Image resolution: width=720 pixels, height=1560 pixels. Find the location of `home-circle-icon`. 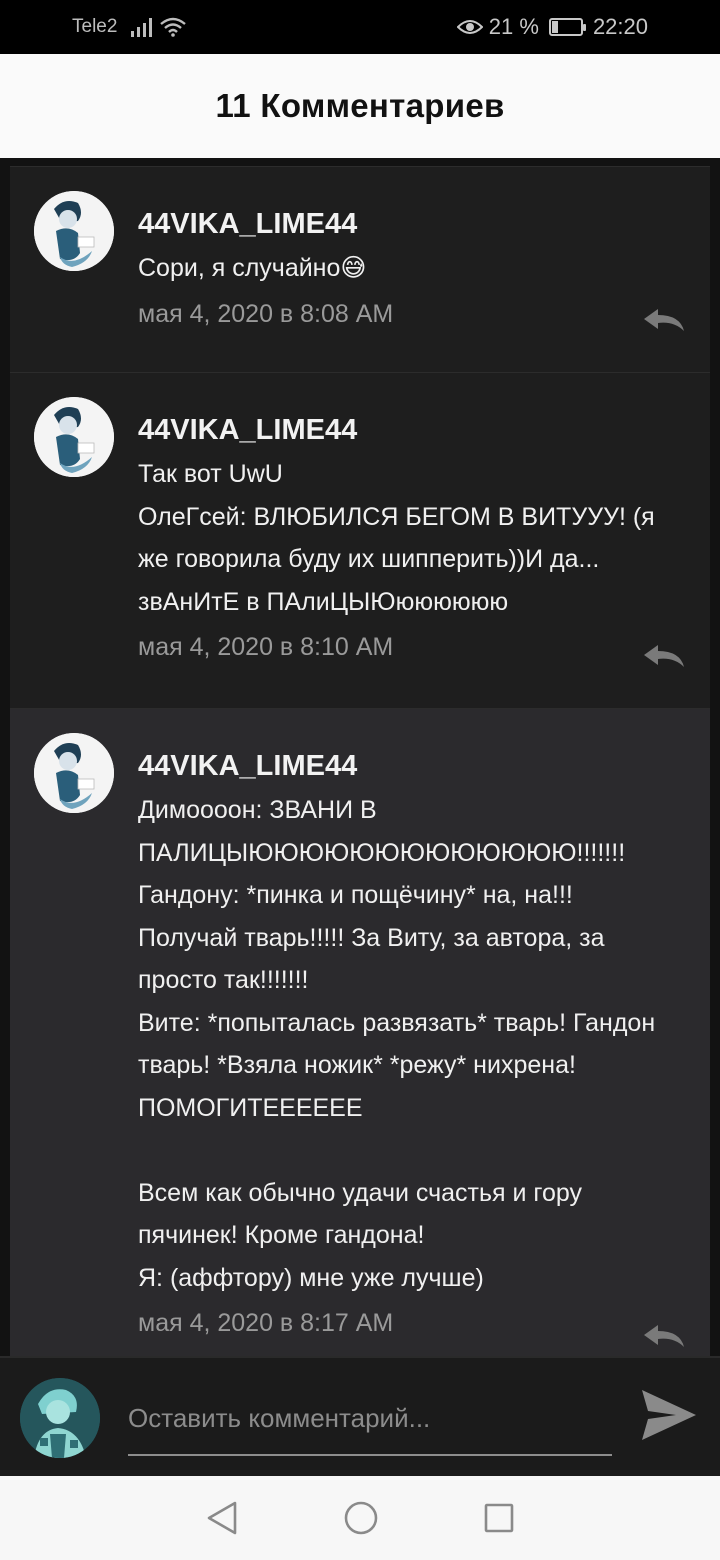

home-circle-icon is located at coordinates (361, 1518).